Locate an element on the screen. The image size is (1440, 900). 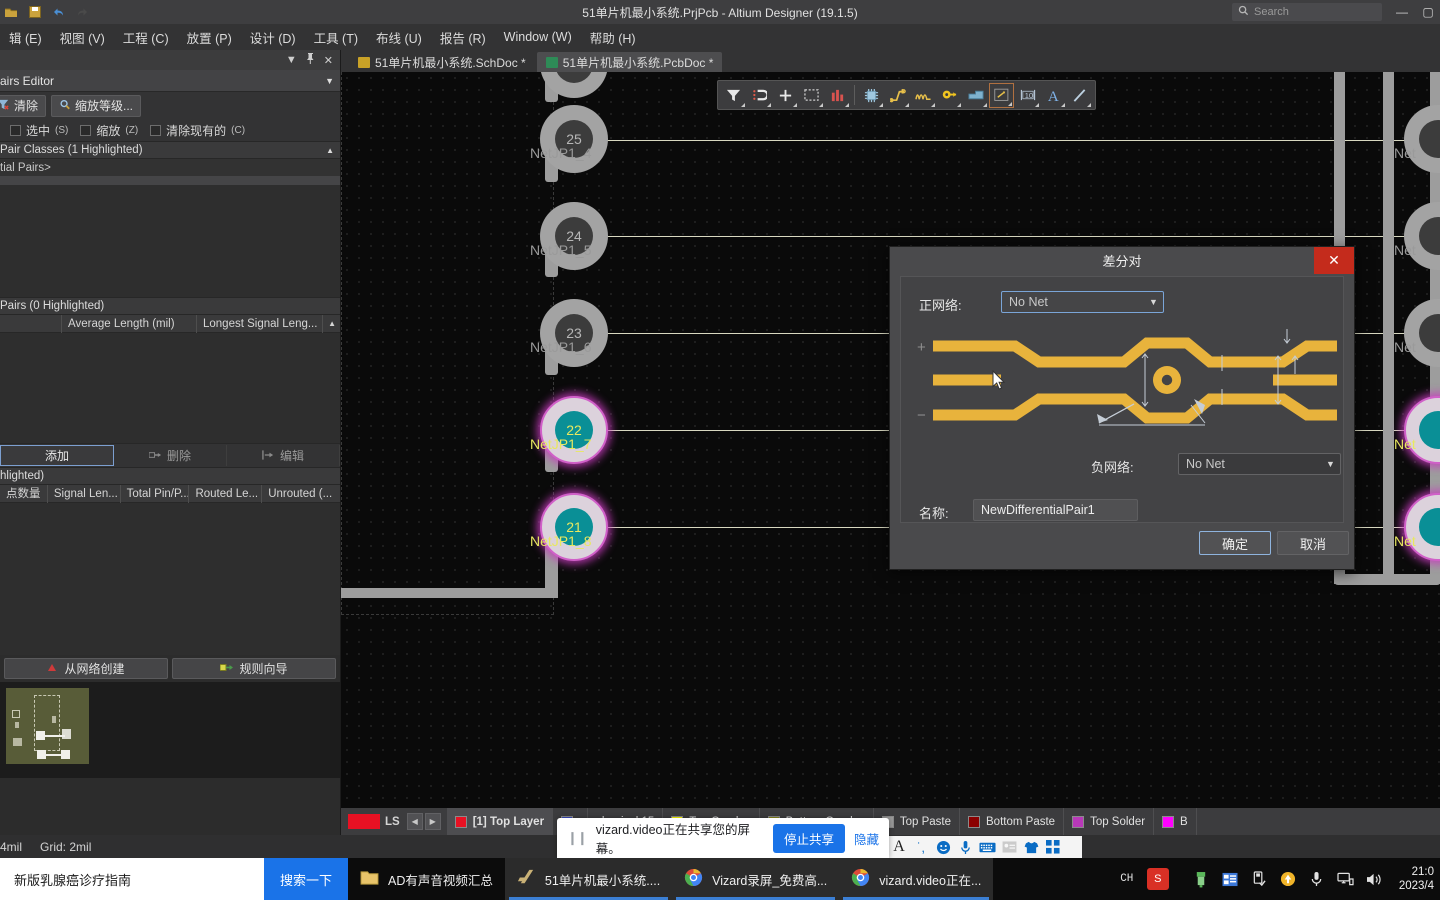
letter-a-icon: A is located at coordinates (899, 847).